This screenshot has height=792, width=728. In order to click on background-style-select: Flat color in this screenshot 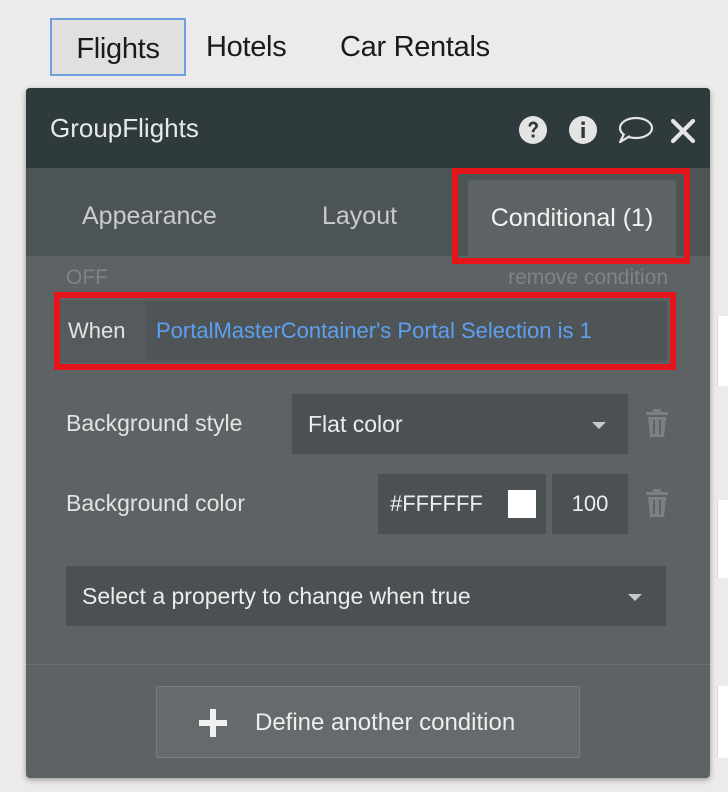, I will do `click(460, 424)`.